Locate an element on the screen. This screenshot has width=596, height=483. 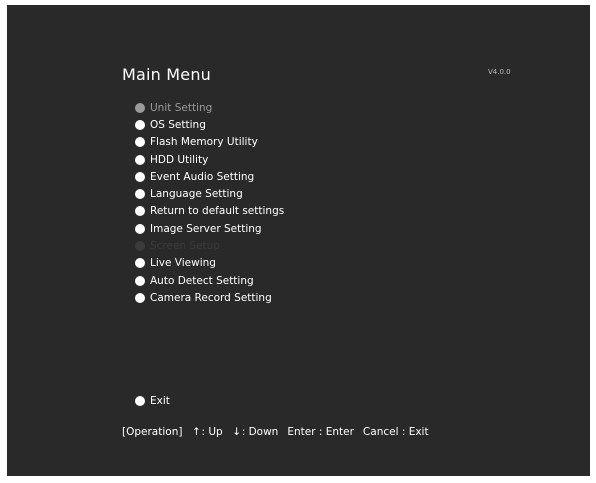
version-label: V4.0.0 is located at coordinates (499, 72).